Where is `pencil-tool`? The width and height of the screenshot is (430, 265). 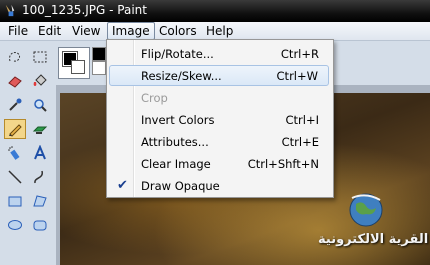 pencil-tool is located at coordinates (15, 129).